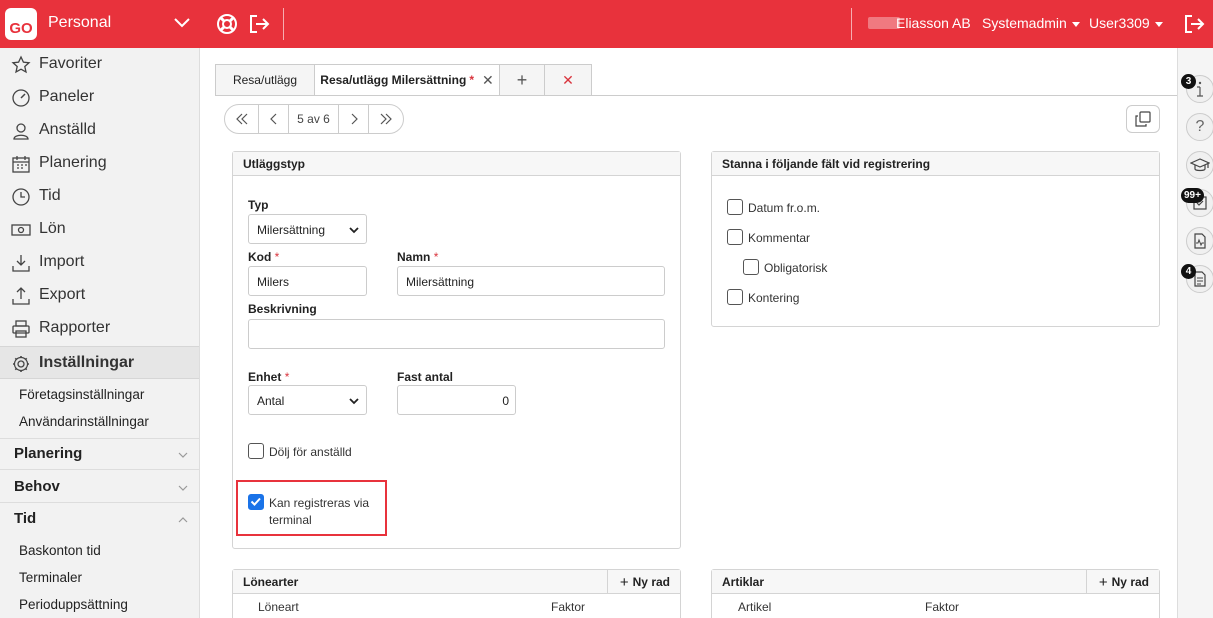 The width and height of the screenshot is (1213, 618). I want to click on sidebar-subitem-terminaler: Terminaler, so click(50, 577).